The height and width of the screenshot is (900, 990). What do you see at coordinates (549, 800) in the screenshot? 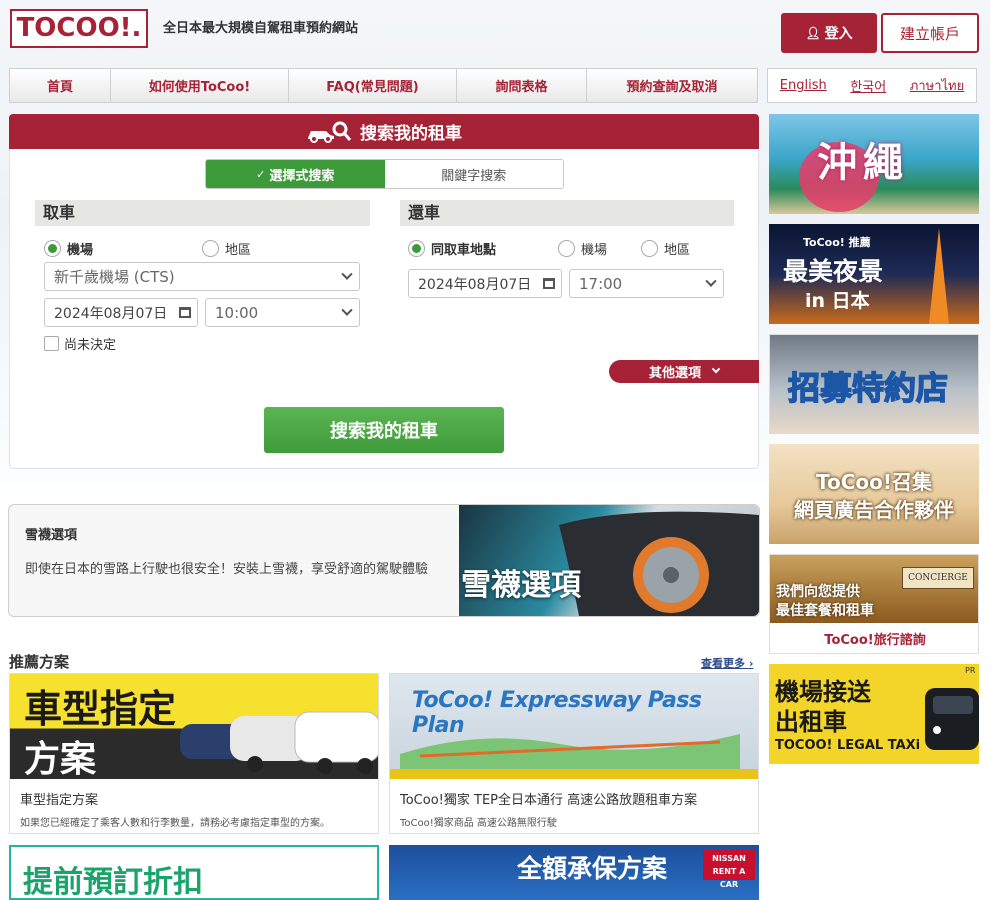
I see `plan-expressway-name: ToCoo!獨家 TEP全日本通行 高速公路放題租車方案` at bounding box center [549, 800].